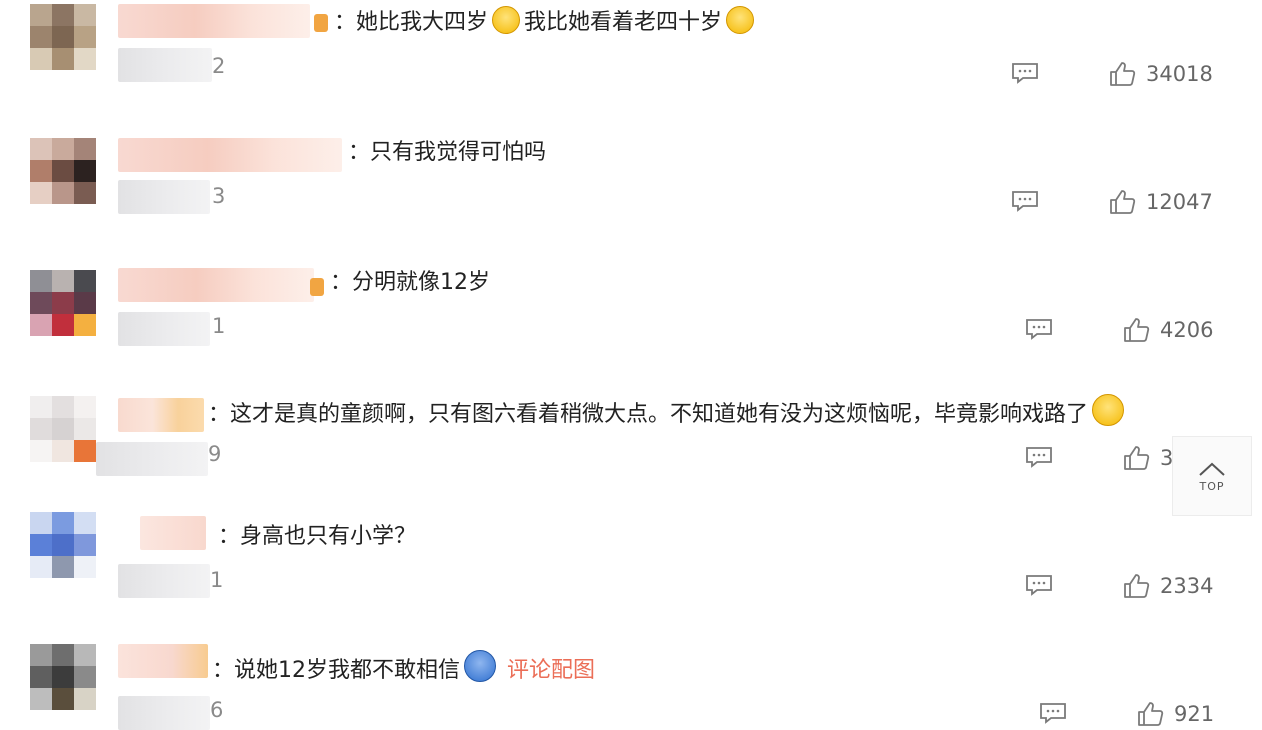  What do you see at coordinates (215, 454) in the screenshot?
I see `comment-meta-tail: 9` at bounding box center [215, 454].